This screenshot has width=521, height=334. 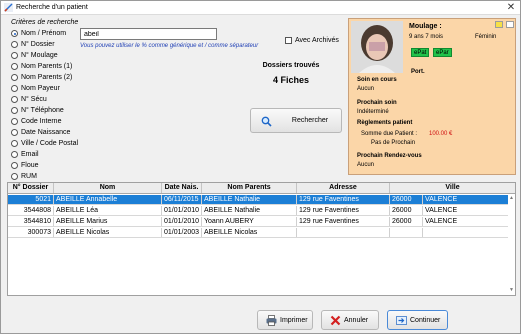 What do you see at coordinates (266, 121) in the screenshot?
I see `magnifier-icon` at bounding box center [266, 121].